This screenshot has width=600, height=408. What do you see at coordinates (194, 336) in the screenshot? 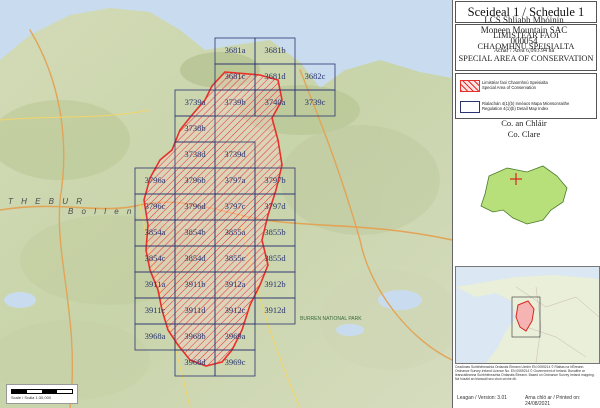
I see `index-tile-label: 3968b` at bounding box center [194, 336].